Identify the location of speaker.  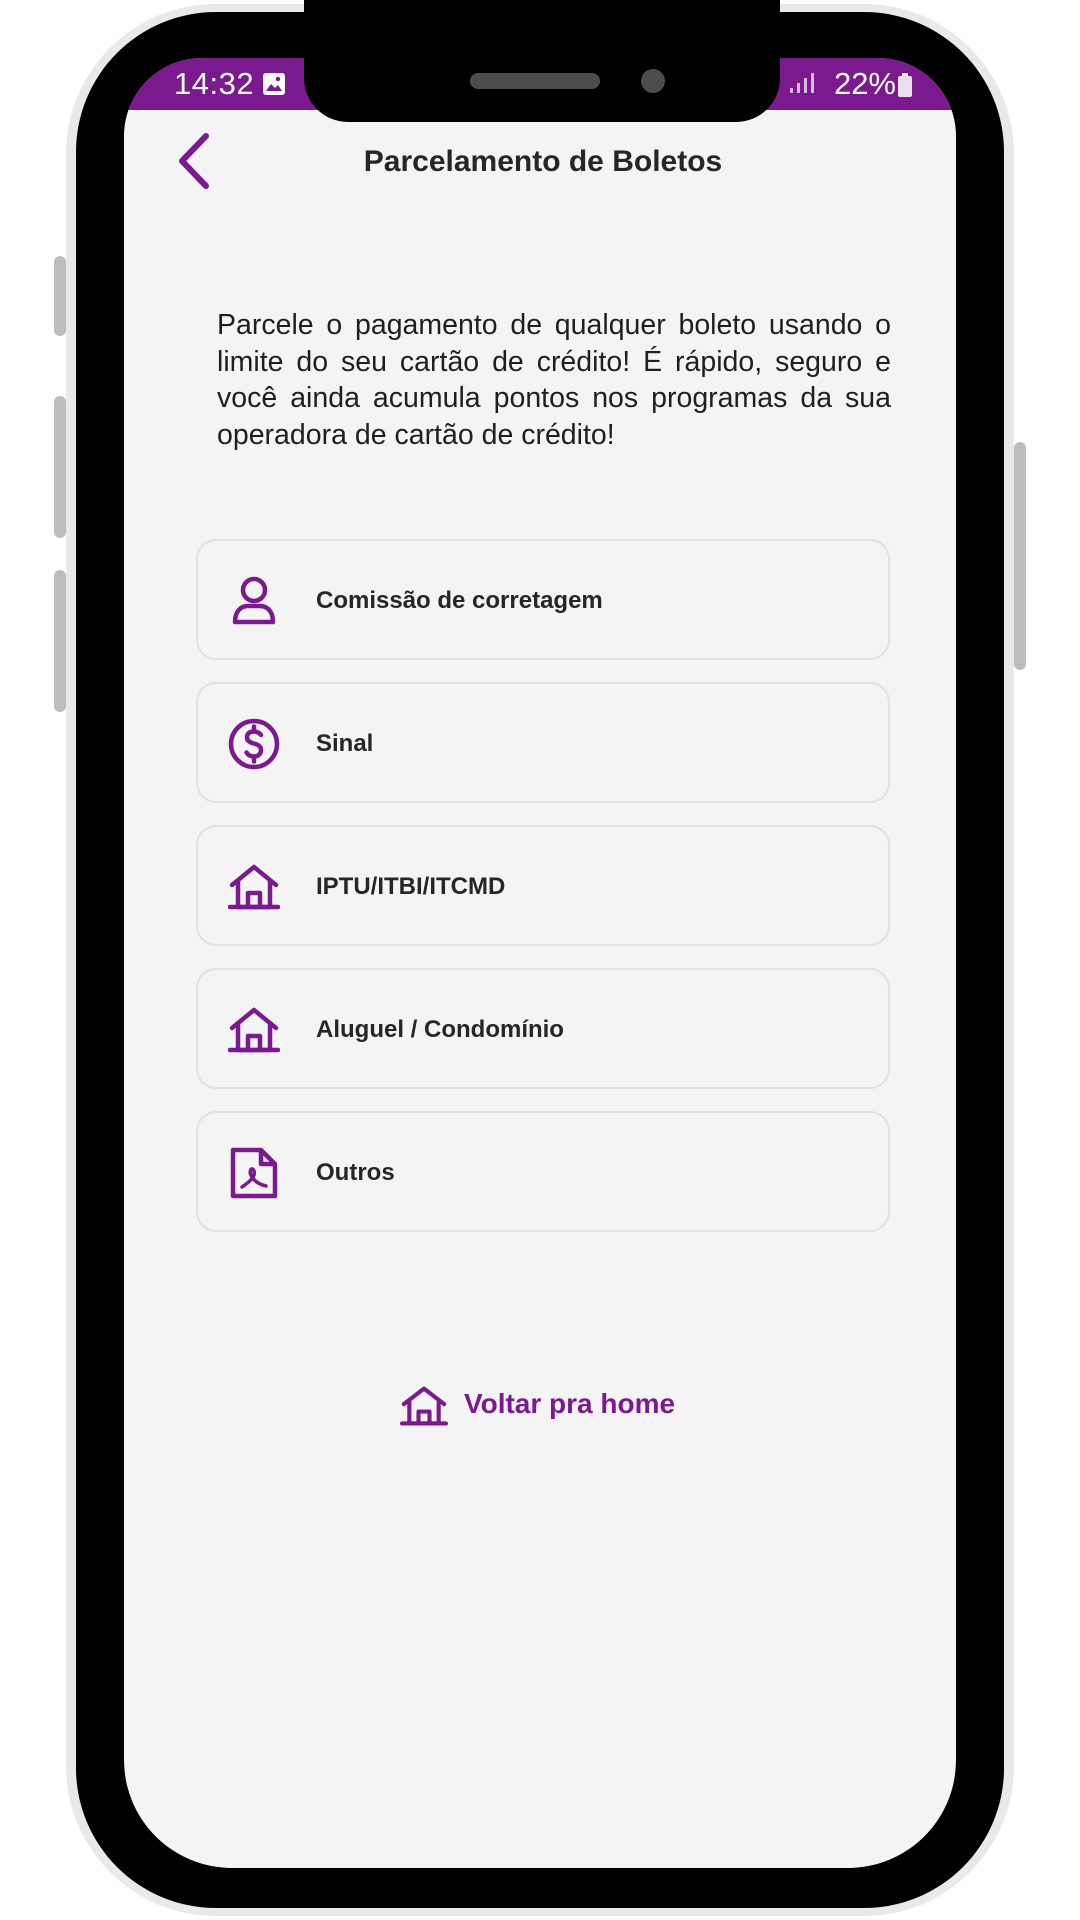
(535, 81).